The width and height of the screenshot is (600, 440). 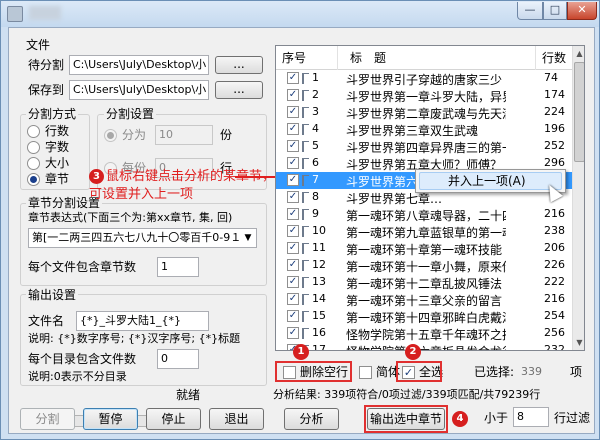 I want to click on radio-lines, so click(x=33, y=131).